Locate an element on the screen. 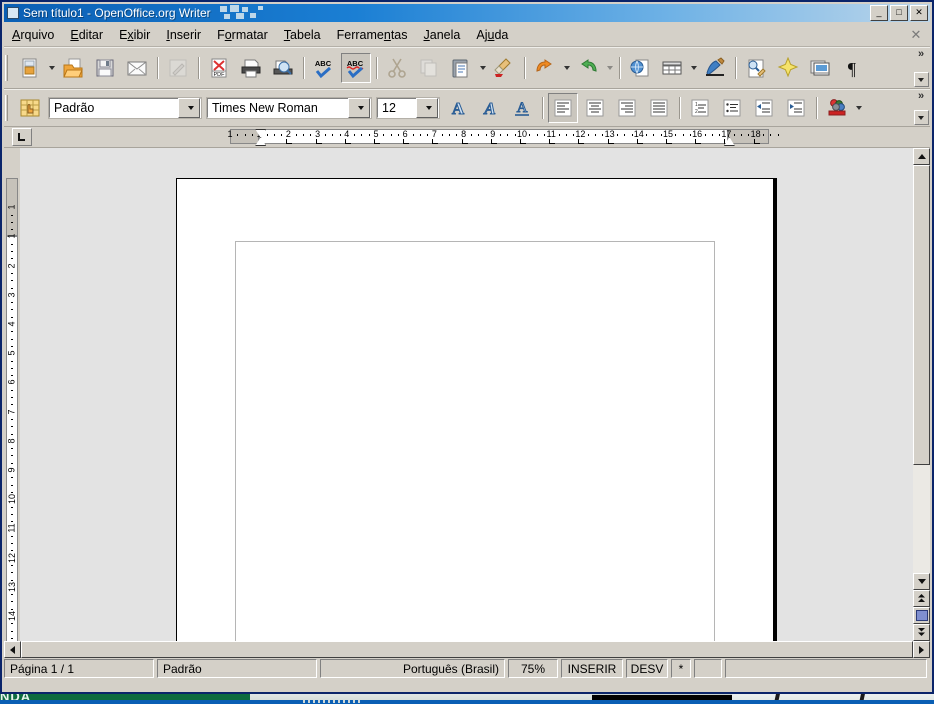 This screenshot has height=704, width=934. print-preview-button is located at coordinates (283, 68).